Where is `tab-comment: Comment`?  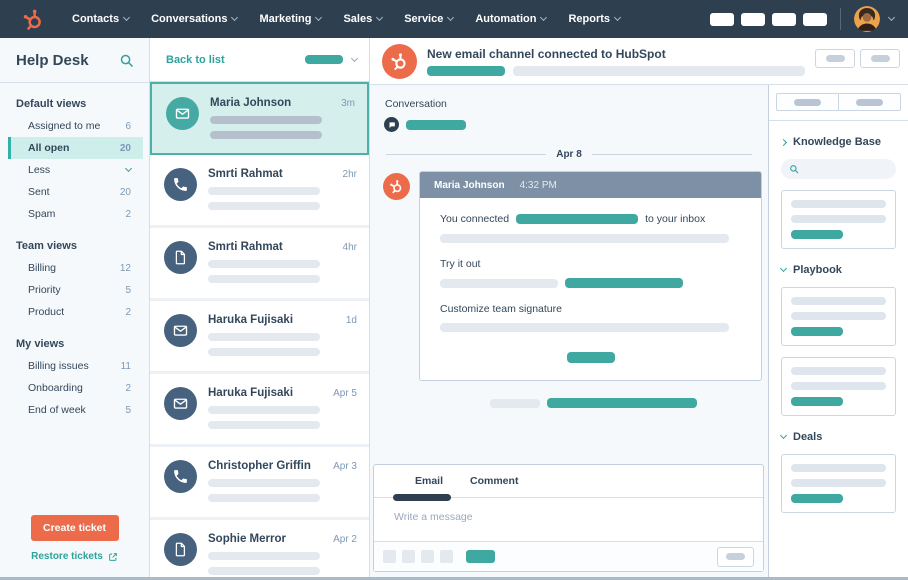
tab-comment: Comment is located at coordinates (494, 481).